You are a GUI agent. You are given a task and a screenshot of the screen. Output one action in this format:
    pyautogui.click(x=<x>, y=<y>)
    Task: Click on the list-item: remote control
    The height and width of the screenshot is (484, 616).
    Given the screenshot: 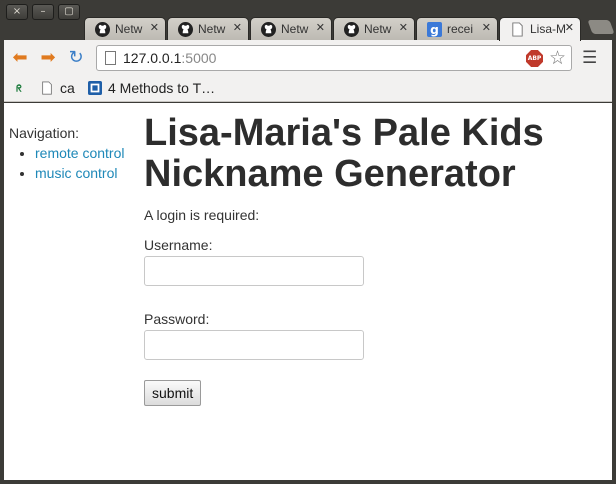 What is the action you would take?
    pyautogui.click(x=87, y=153)
    